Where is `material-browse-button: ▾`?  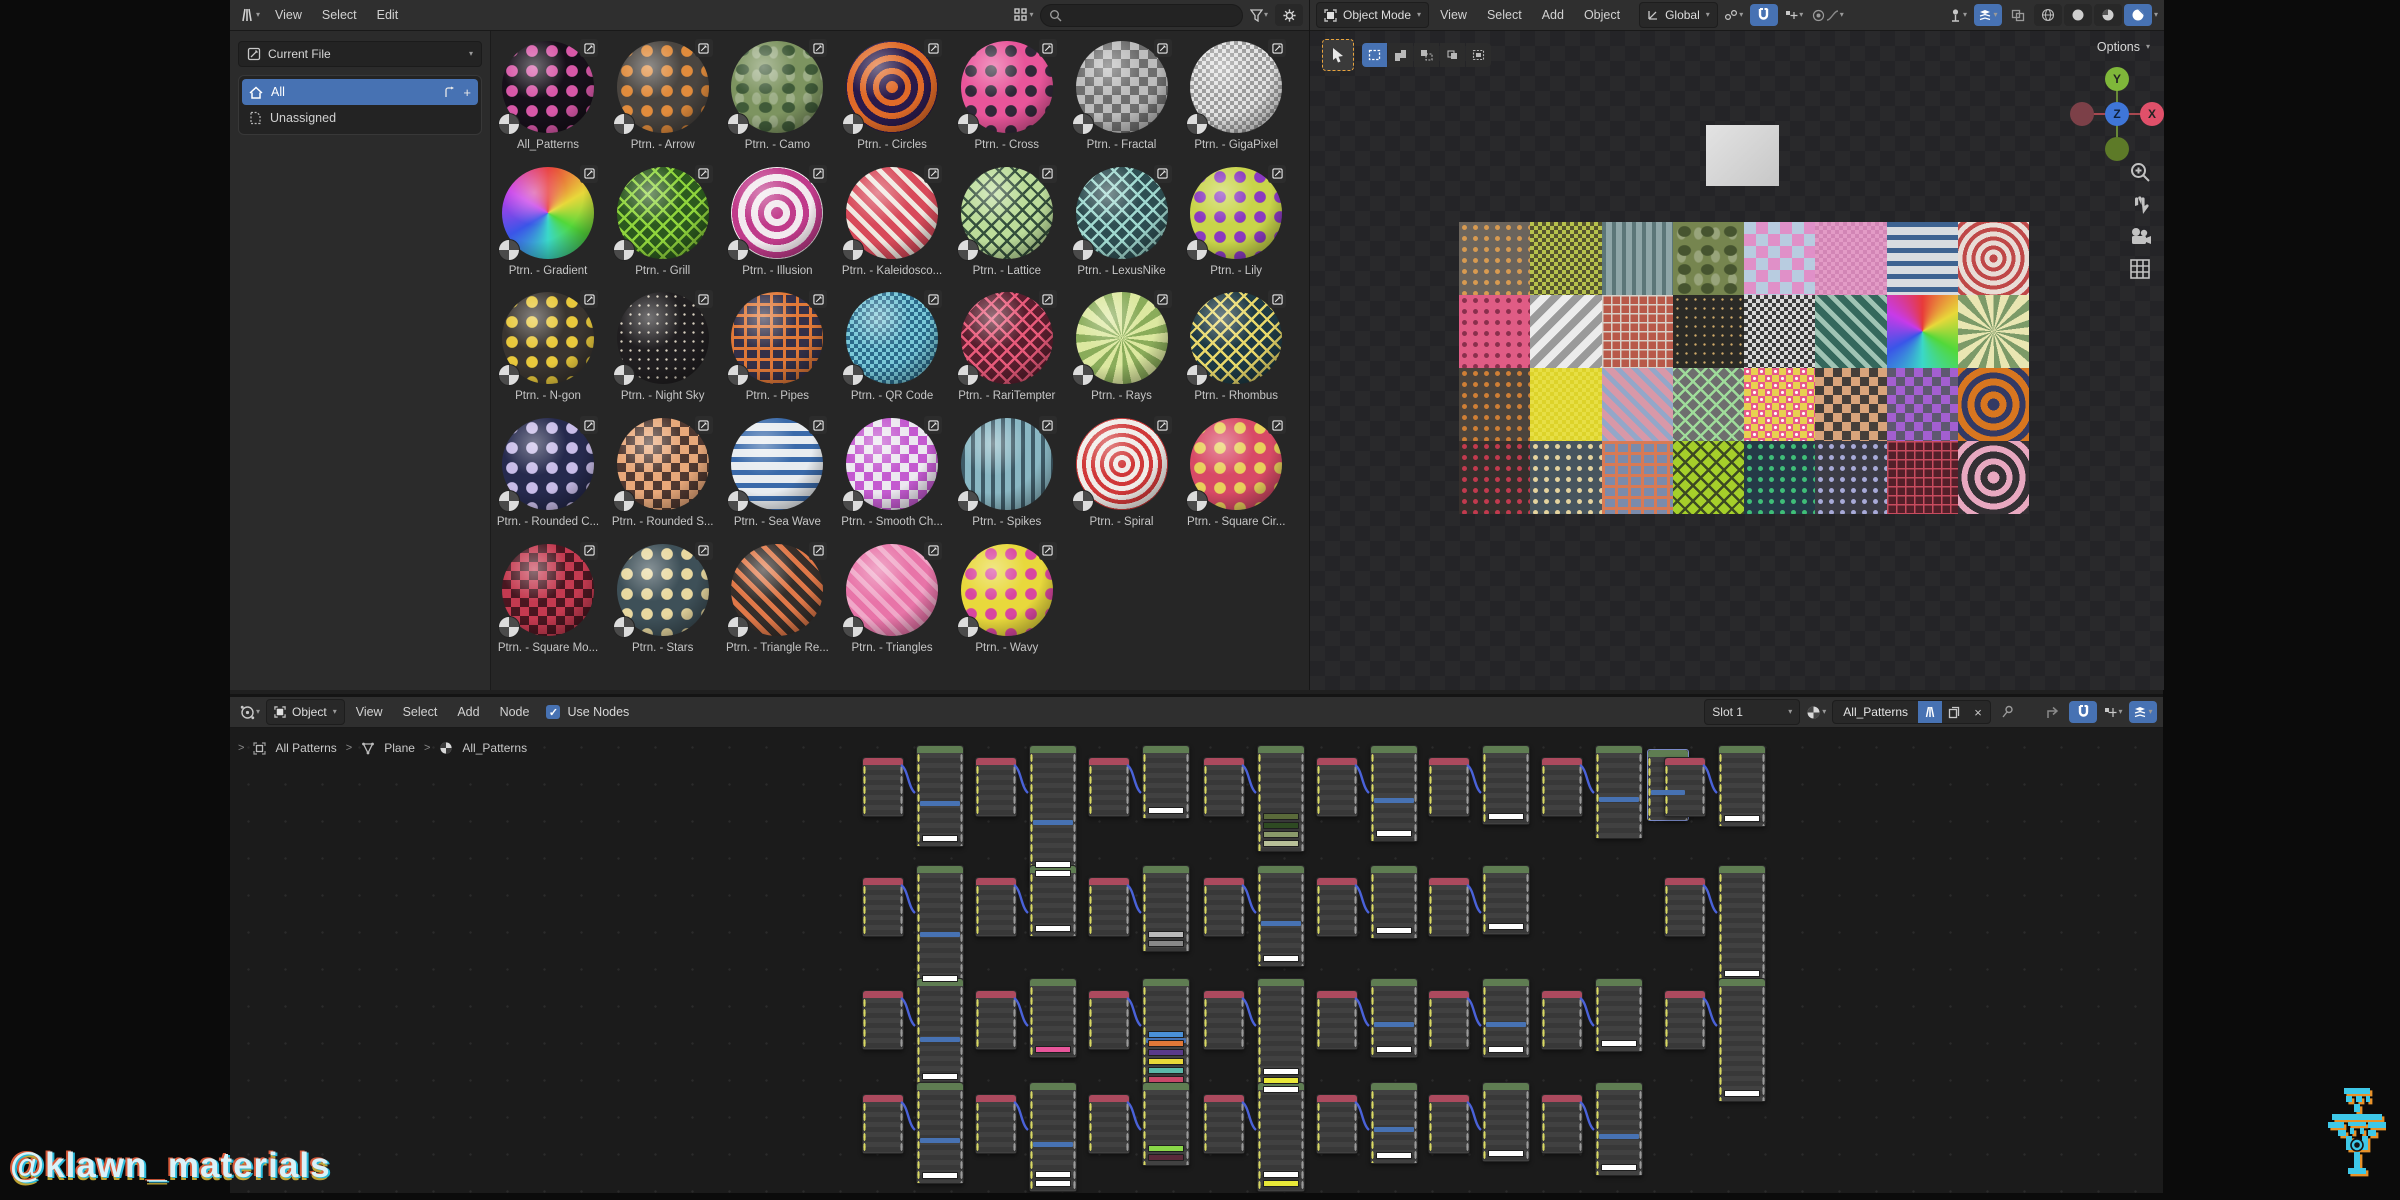 material-browse-button: ▾ is located at coordinates (1816, 712).